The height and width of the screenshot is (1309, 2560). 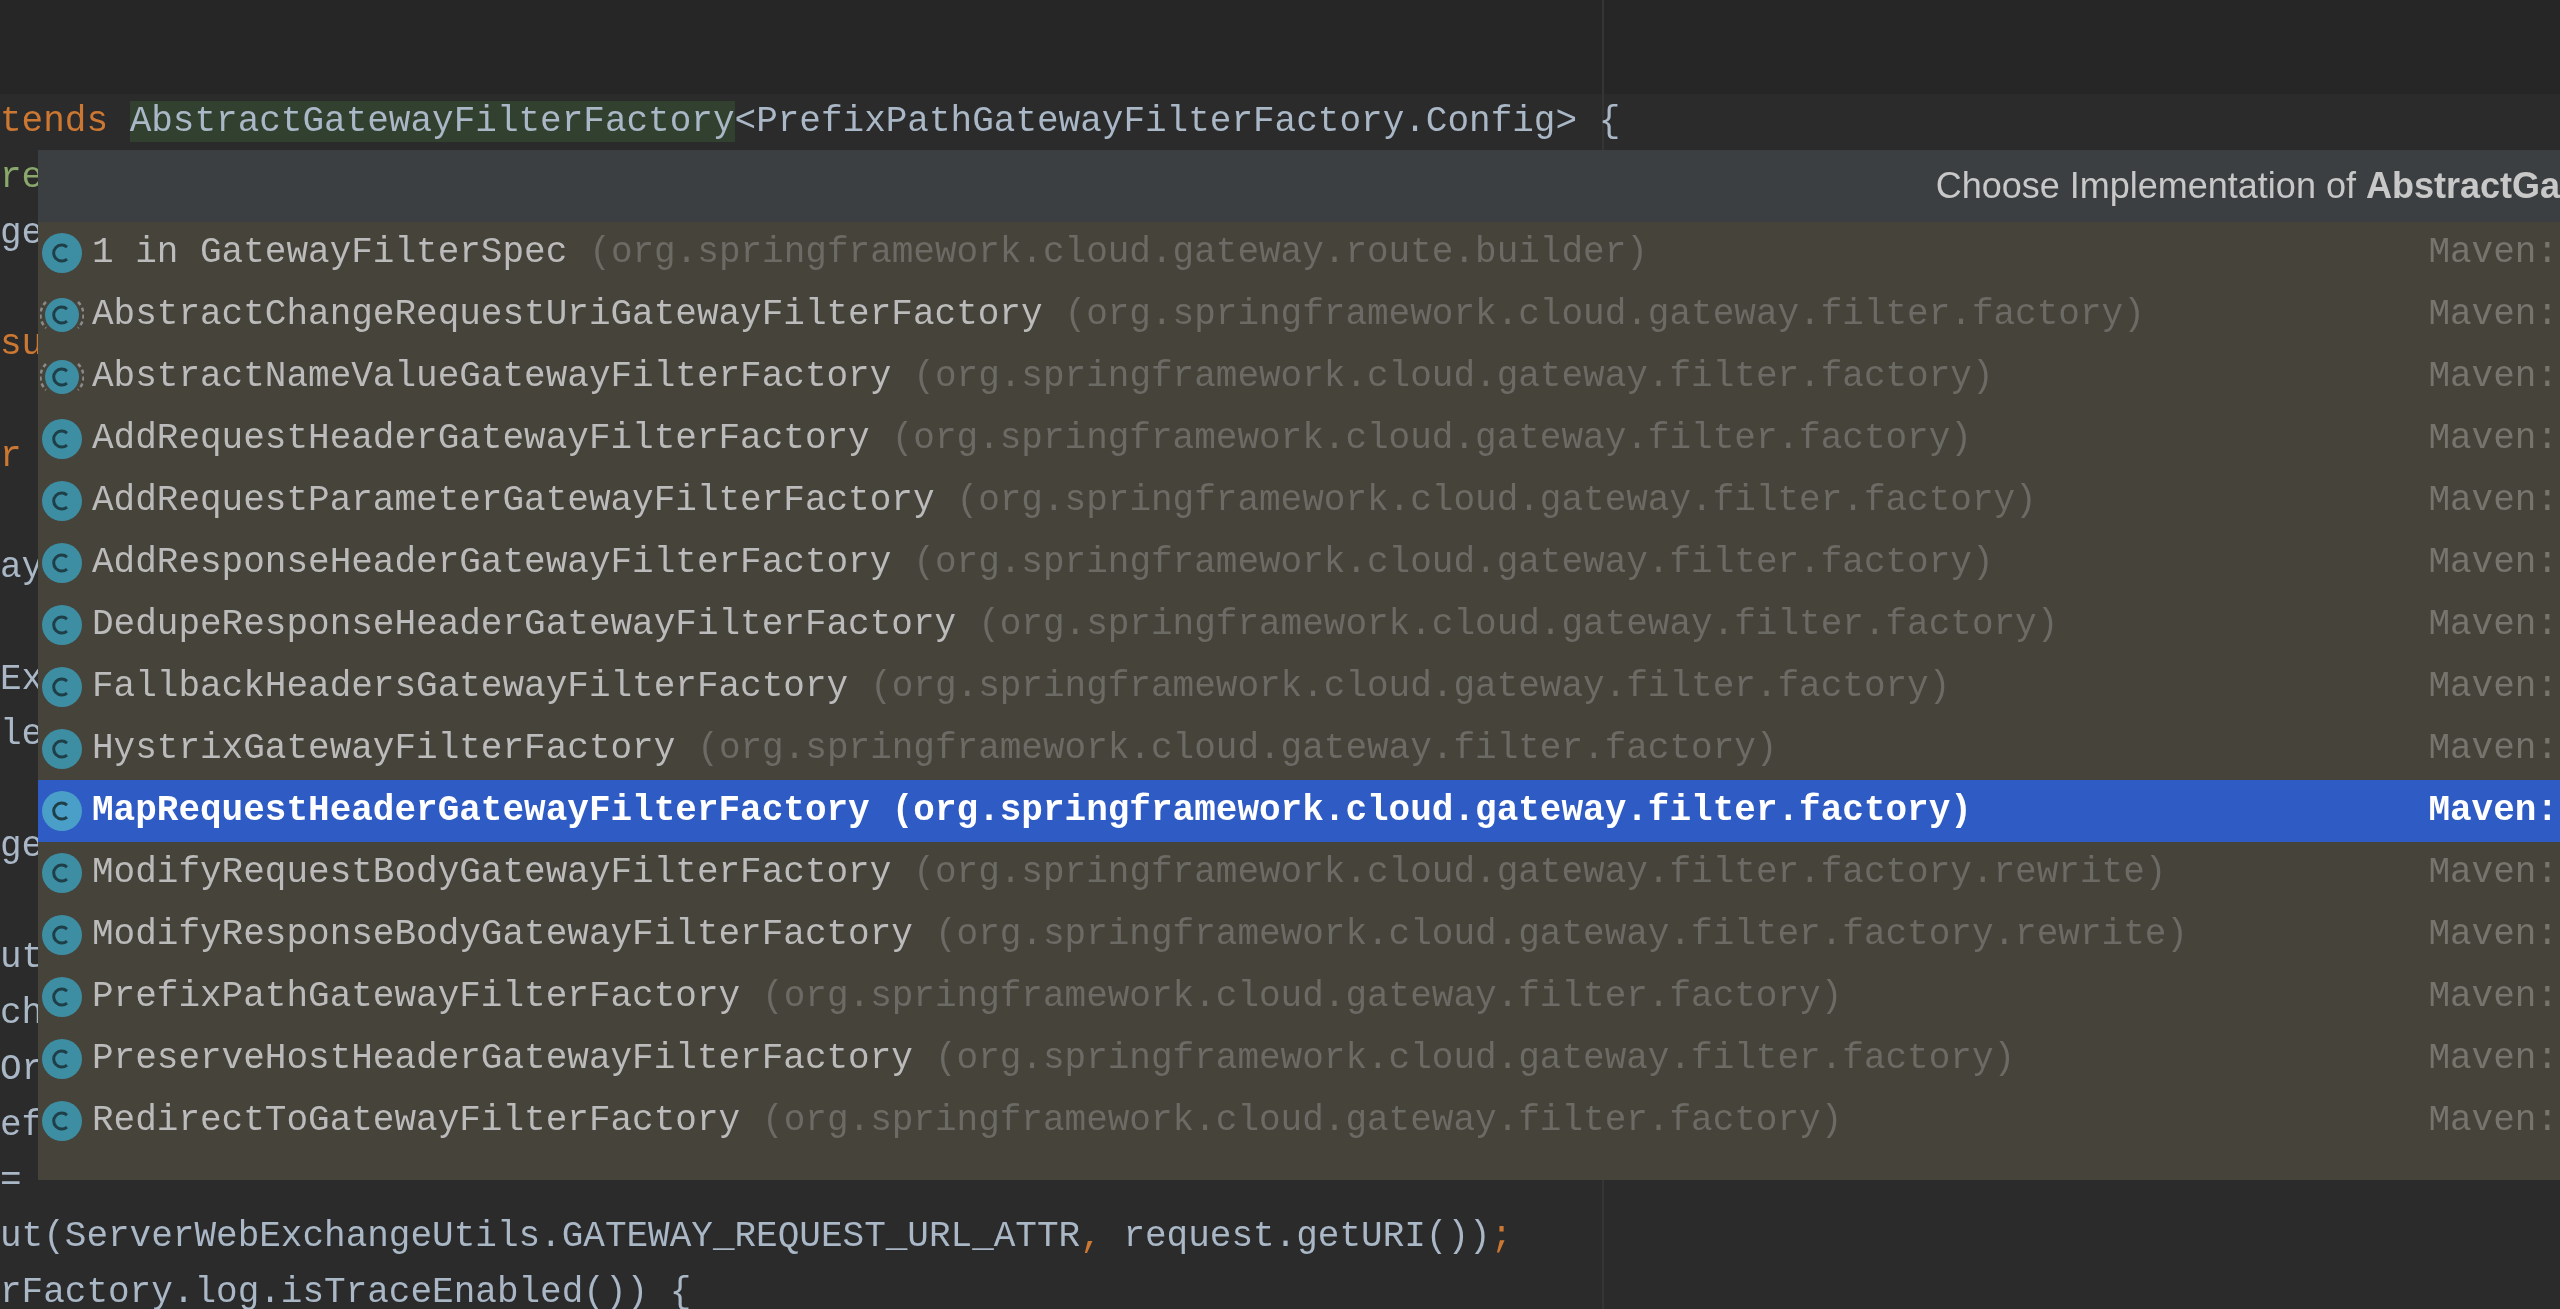 What do you see at coordinates (470, 687) in the screenshot?
I see `class-name: FallbackHeadersGatewayFilterFactory` at bounding box center [470, 687].